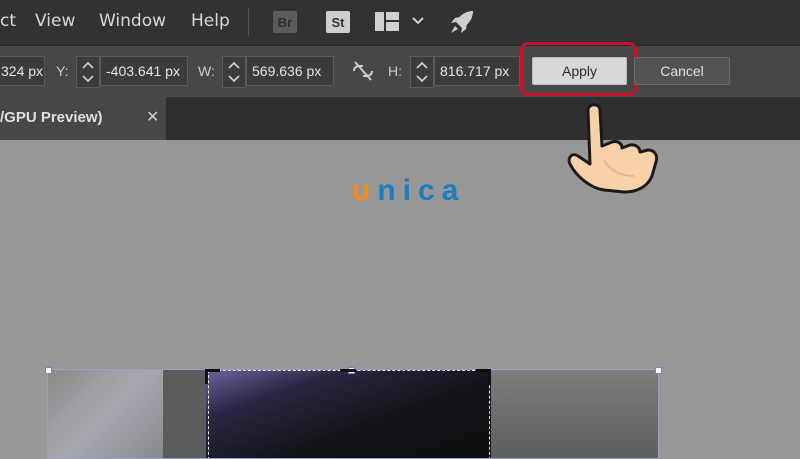 The height and width of the screenshot is (459, 800). Describe the element at coordinates (8, 21) in the screenshot. I see `menu-item-effect: ct` at that location.